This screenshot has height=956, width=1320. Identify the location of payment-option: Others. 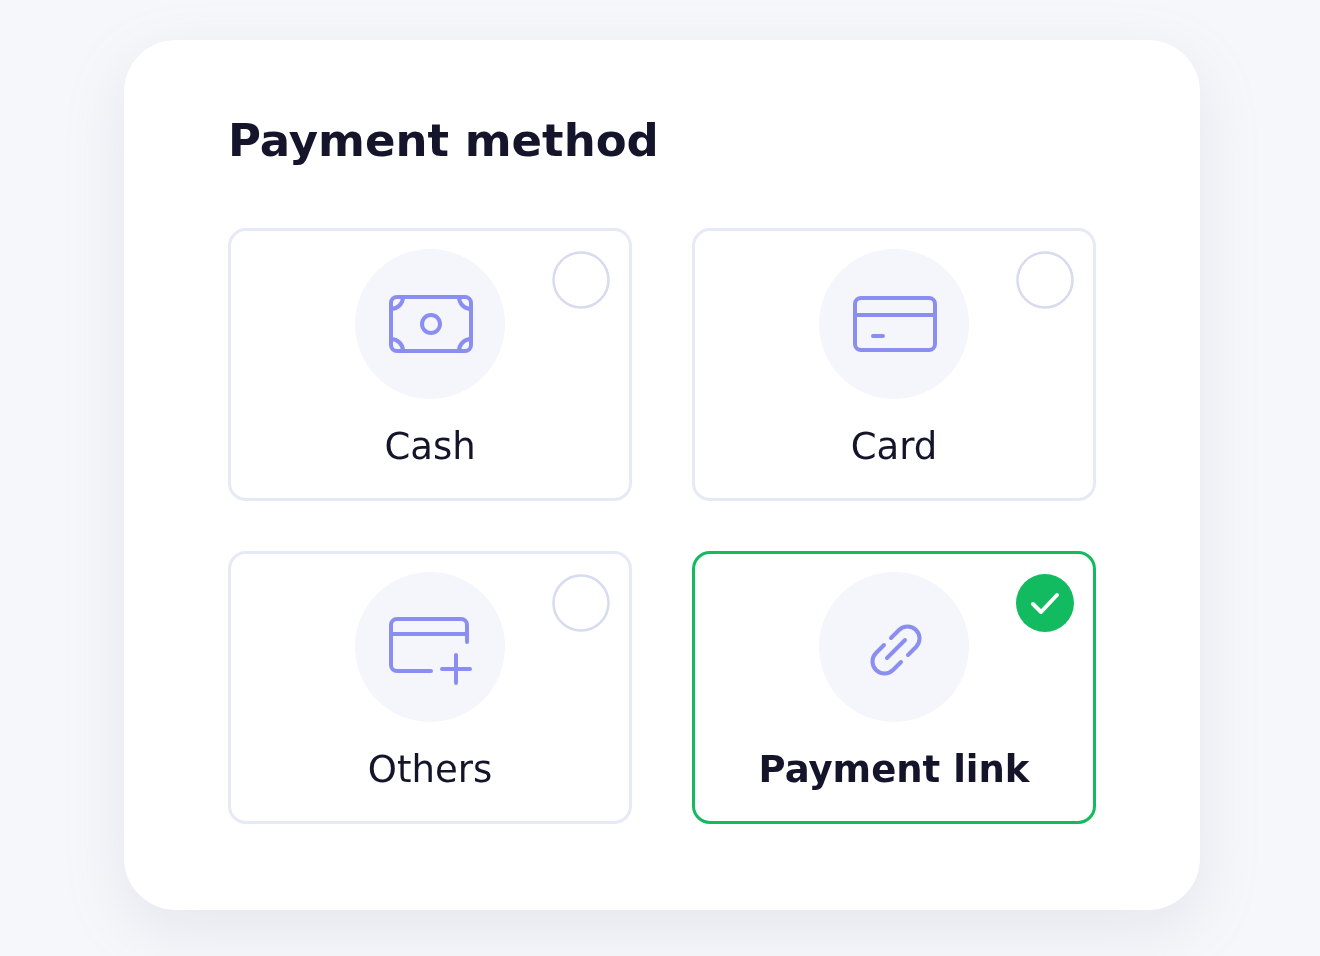
(430, 687).